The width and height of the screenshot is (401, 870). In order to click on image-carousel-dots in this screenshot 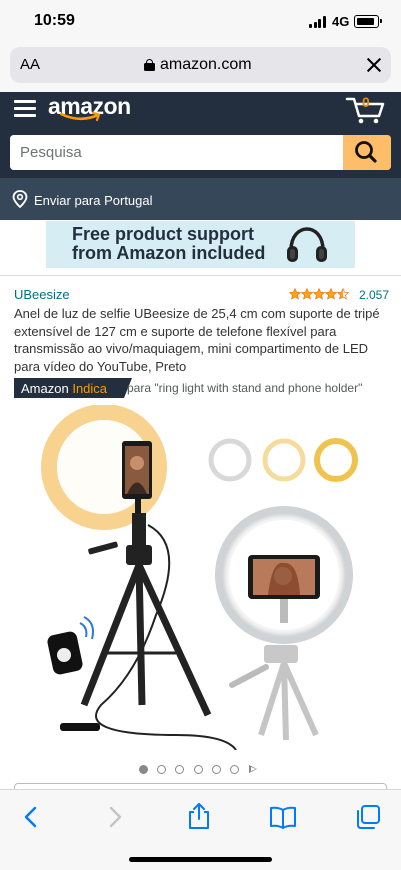, I will do `click(199, 770)`.